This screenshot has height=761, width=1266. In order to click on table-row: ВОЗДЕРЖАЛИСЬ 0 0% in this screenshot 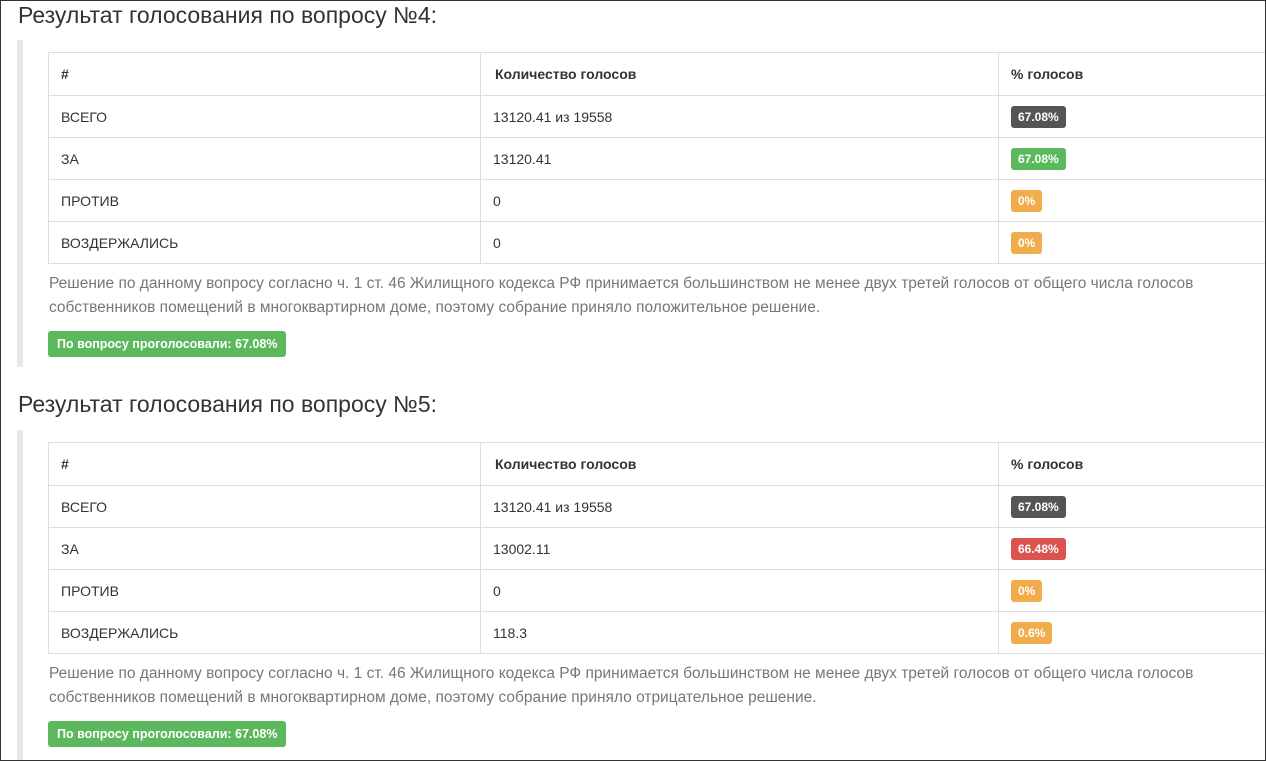, I will do `click(656, 242)`.